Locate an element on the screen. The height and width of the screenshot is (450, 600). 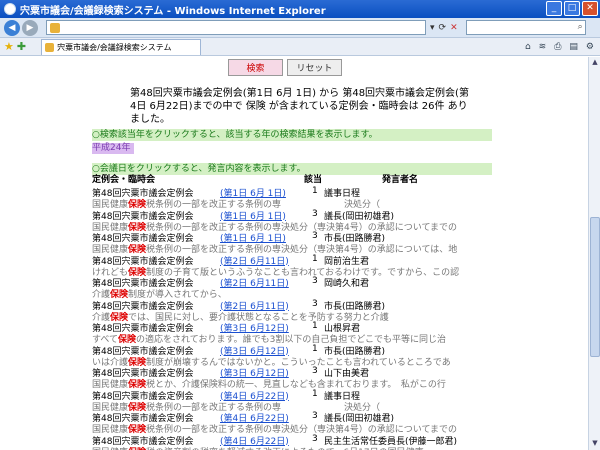
ie-icon is located at coordinates (10, 9).